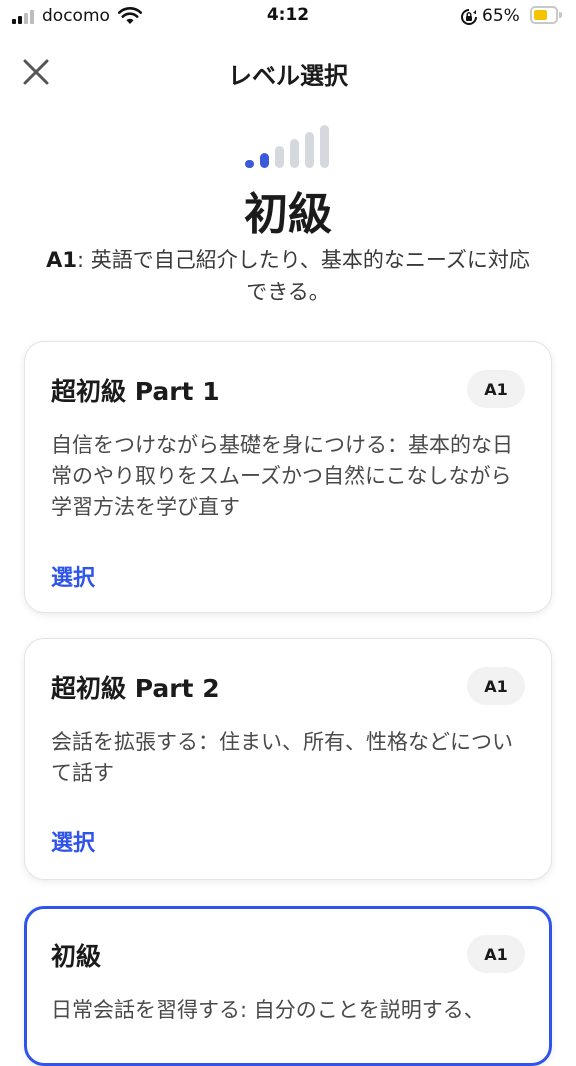 This screenshot has height=1066, width=576. I want to click on battery-fill, so click(540, 15).